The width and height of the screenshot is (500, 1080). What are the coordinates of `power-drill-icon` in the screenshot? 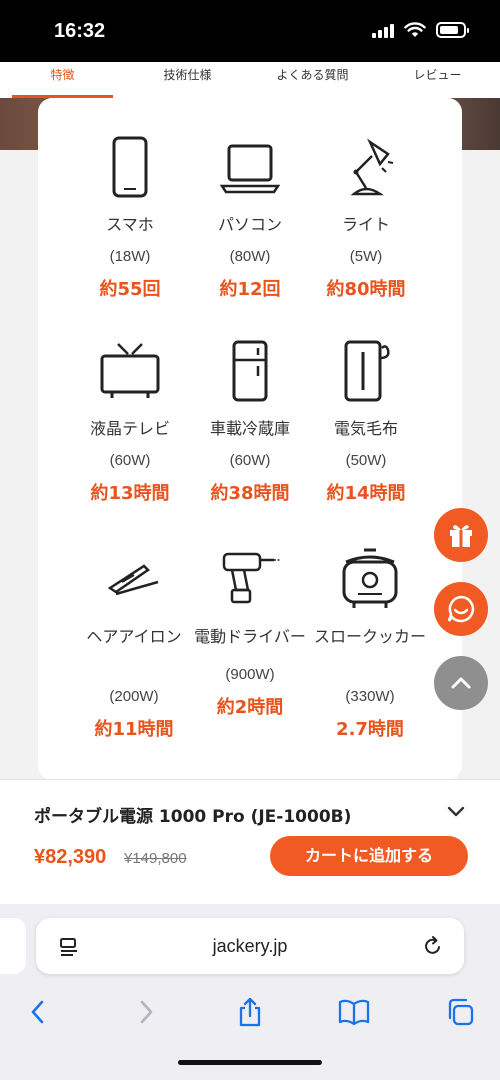 It's located at (251, 578).